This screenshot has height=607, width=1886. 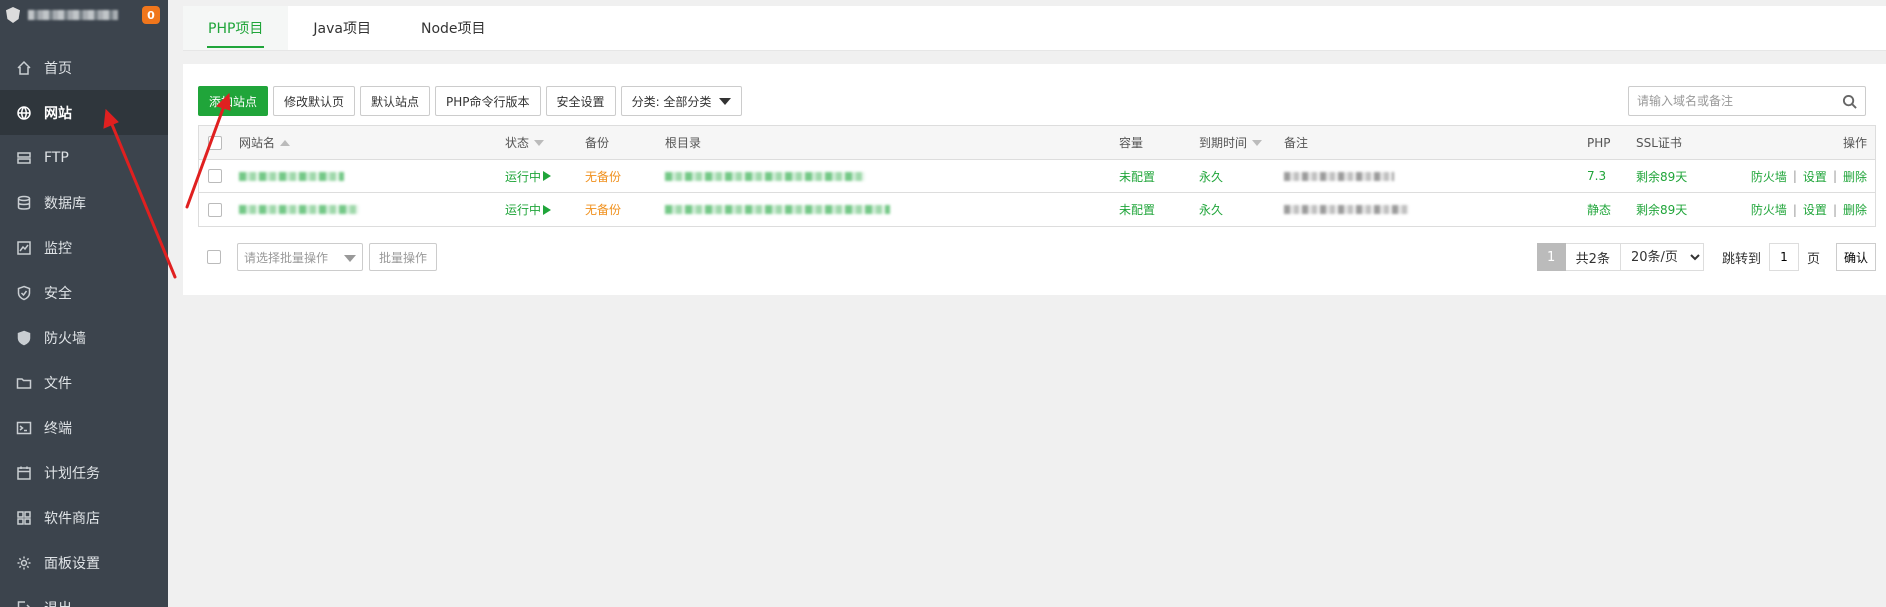 I want to click on sidebar-item-label: 防火墙, so click(x=65, y=338).